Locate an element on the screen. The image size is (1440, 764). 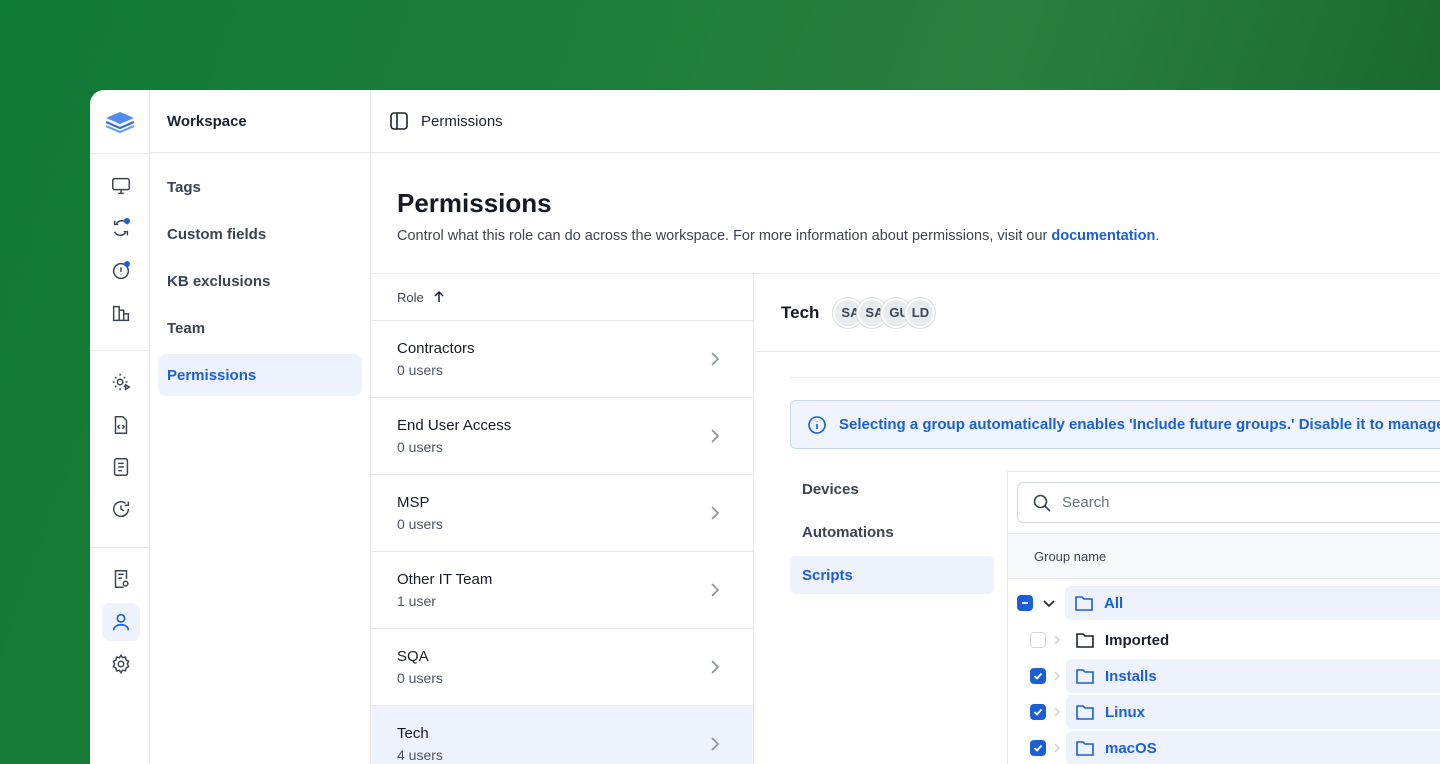
topbar-title: Permissions is located at coordinates (462, 121).